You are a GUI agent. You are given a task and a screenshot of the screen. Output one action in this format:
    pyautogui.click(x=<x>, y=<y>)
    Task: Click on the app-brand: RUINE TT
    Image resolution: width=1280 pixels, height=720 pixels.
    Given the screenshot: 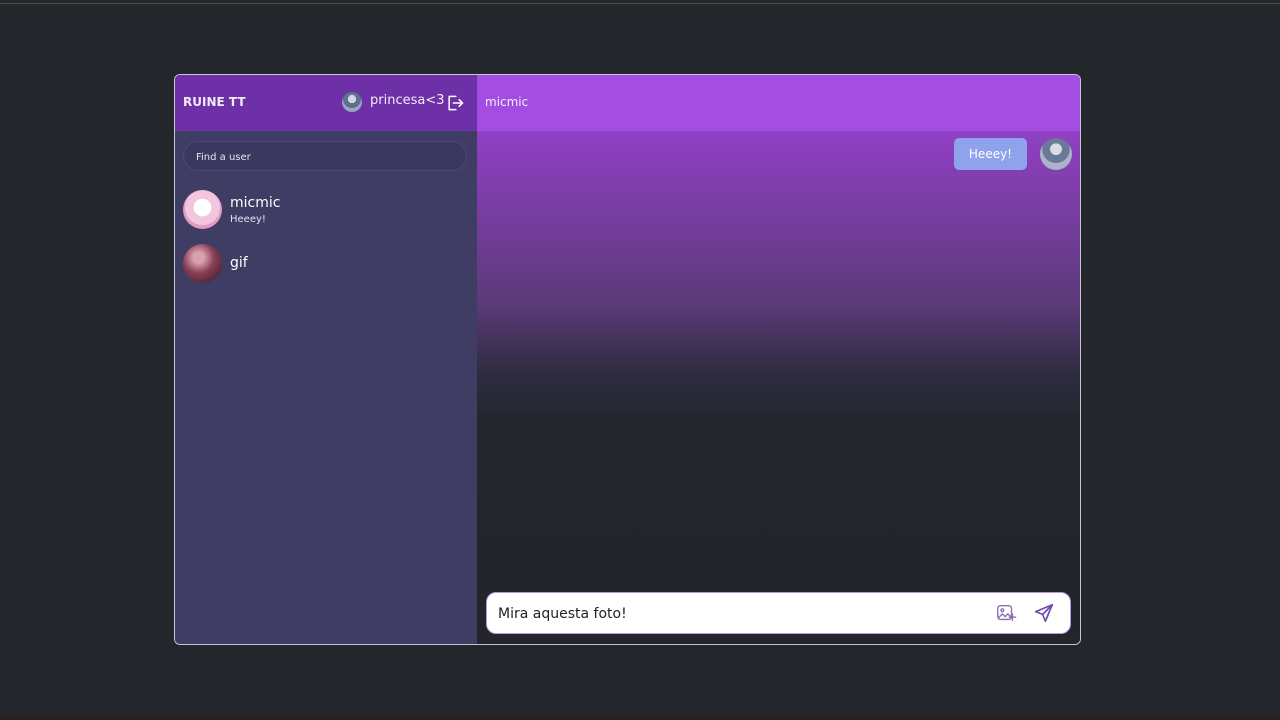 What is the action you would take?
    pyautogui.click(x=214, y=102)
    